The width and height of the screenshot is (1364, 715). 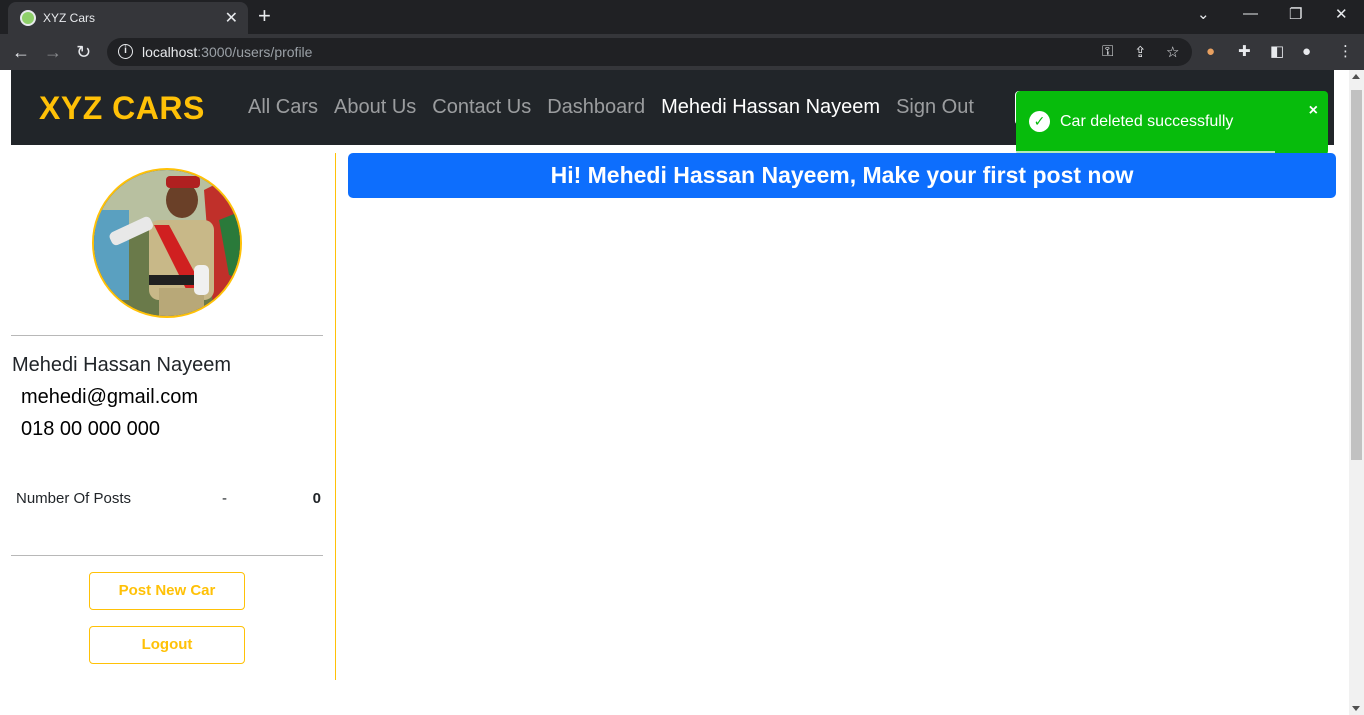 I want to click on browser-menu-icon: ⋮, so click(x=1345, y=52).